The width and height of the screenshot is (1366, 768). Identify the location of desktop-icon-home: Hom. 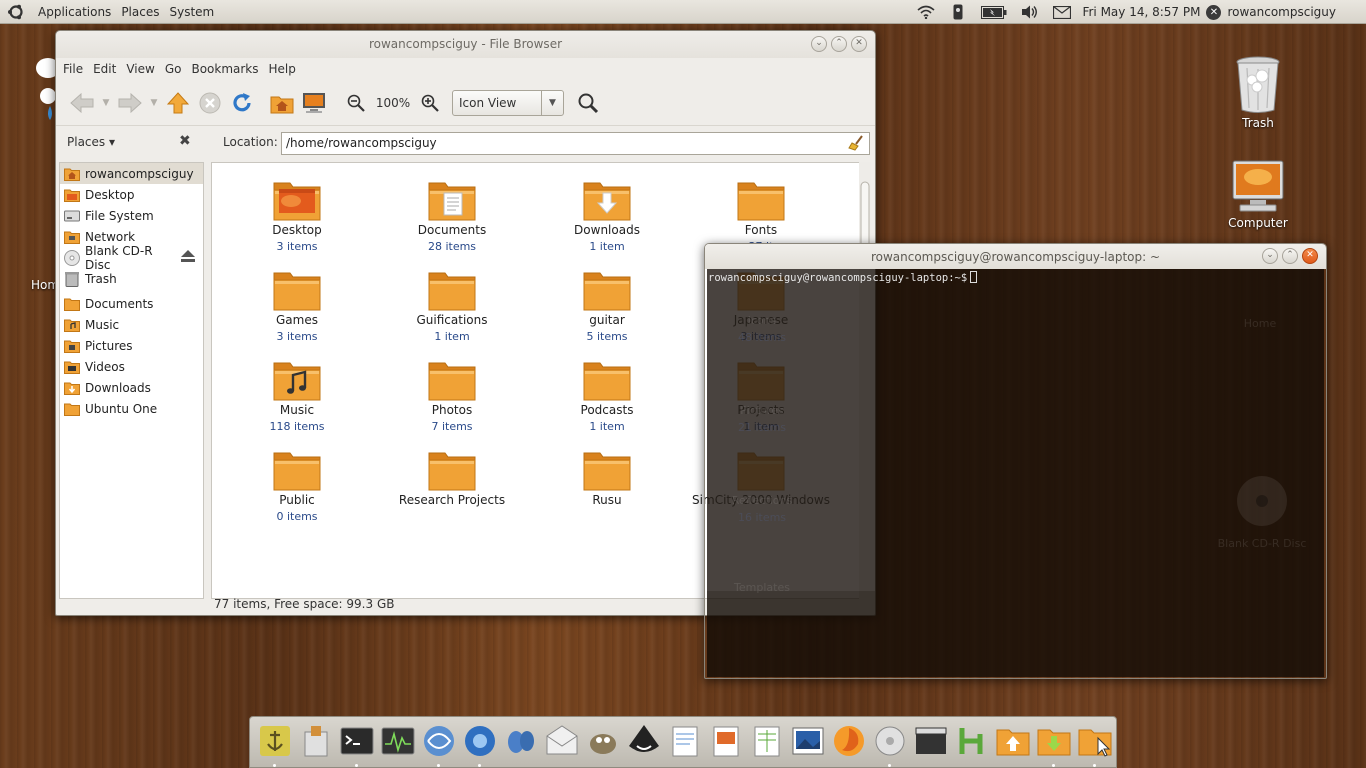
(43, 174).